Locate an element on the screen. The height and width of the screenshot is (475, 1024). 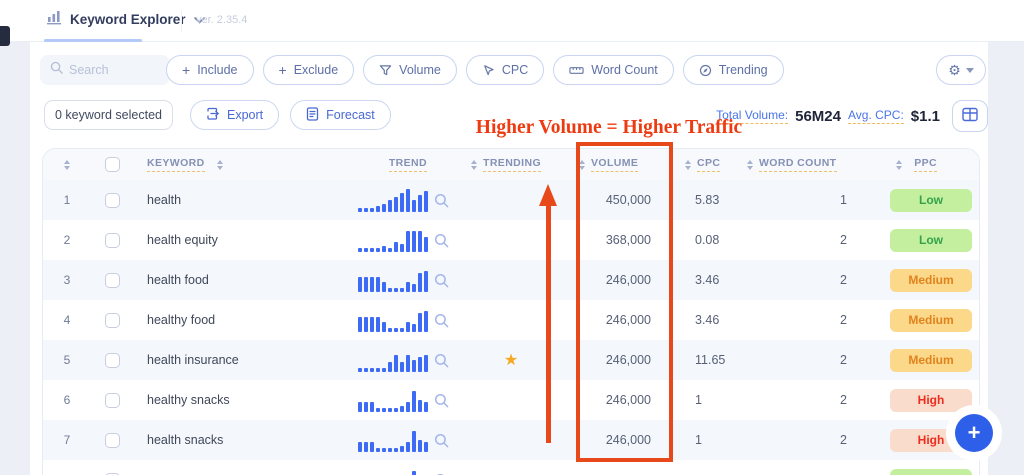
filter-button-label: Trending is located at coordinates (743, 70).